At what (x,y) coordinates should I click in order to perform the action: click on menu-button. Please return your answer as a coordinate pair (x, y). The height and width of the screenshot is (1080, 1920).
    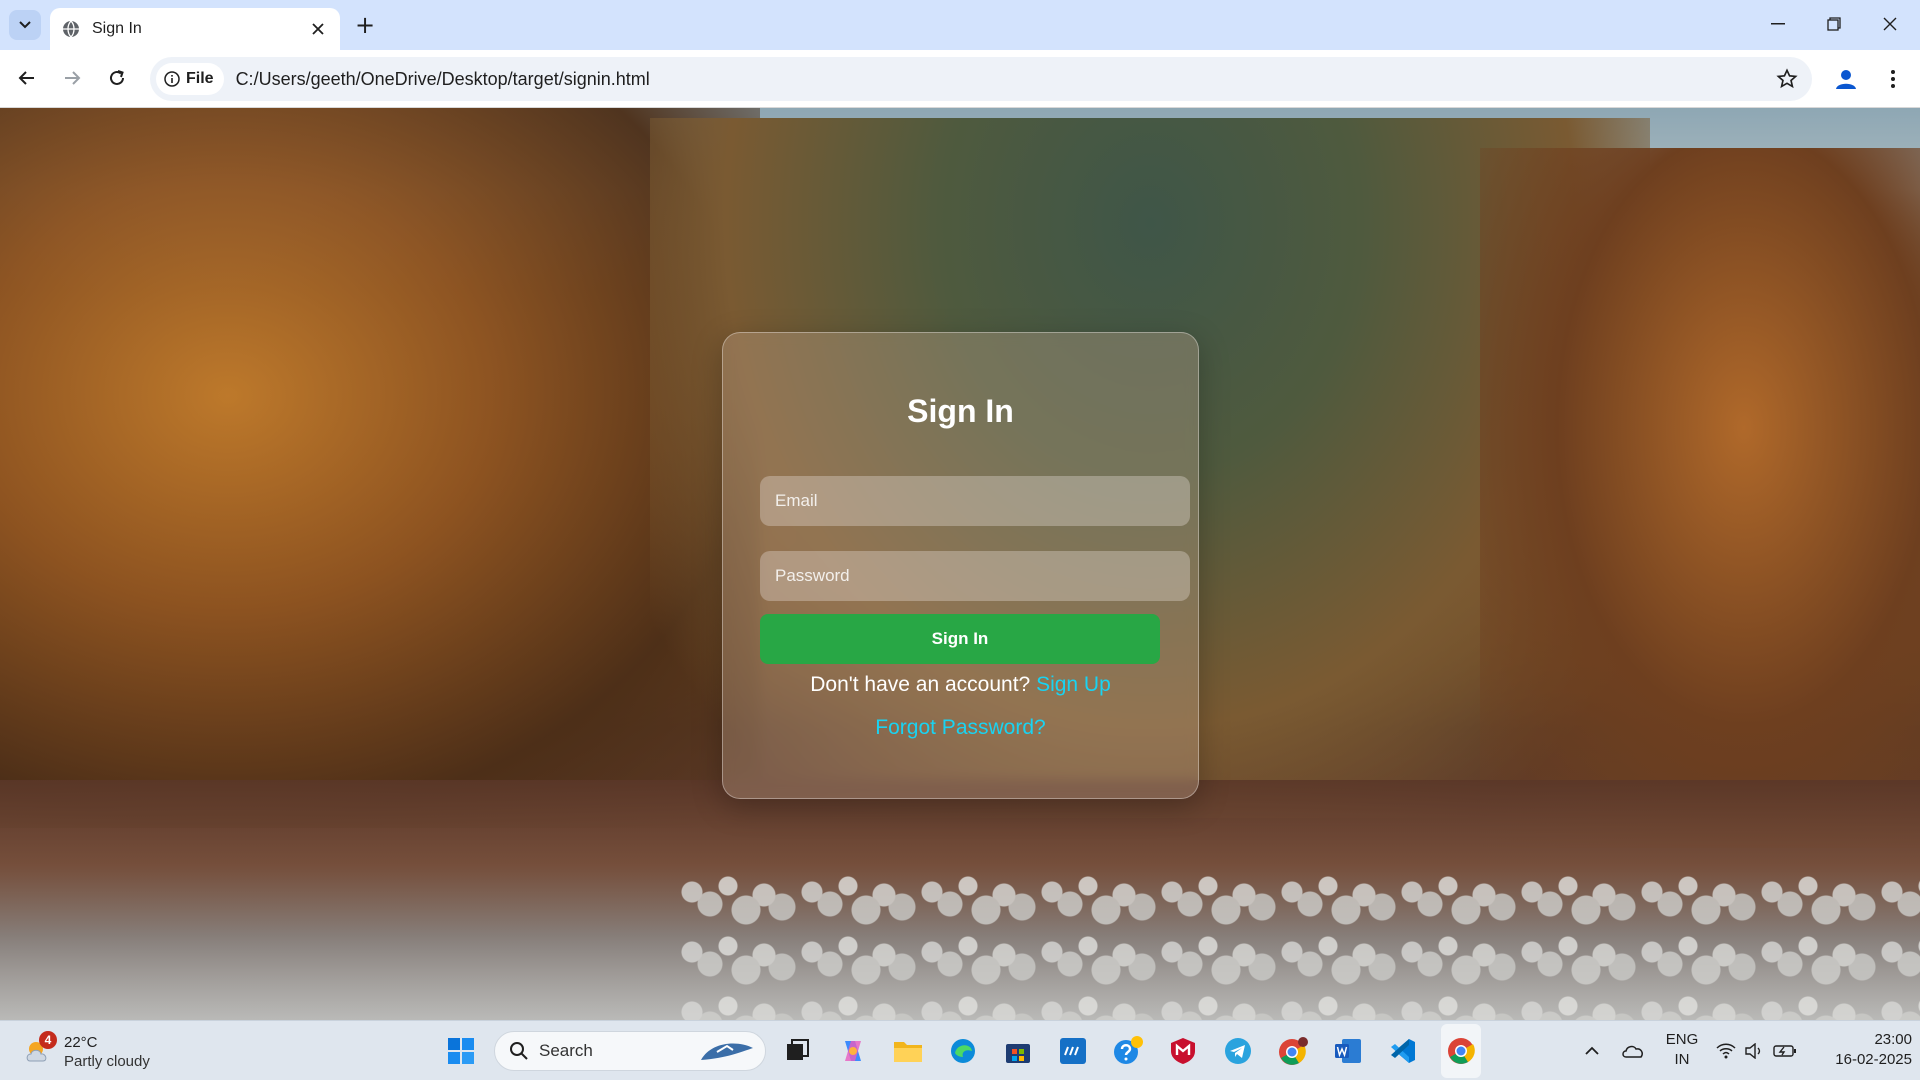
    Looking at the image, I should click on (1893, 79).